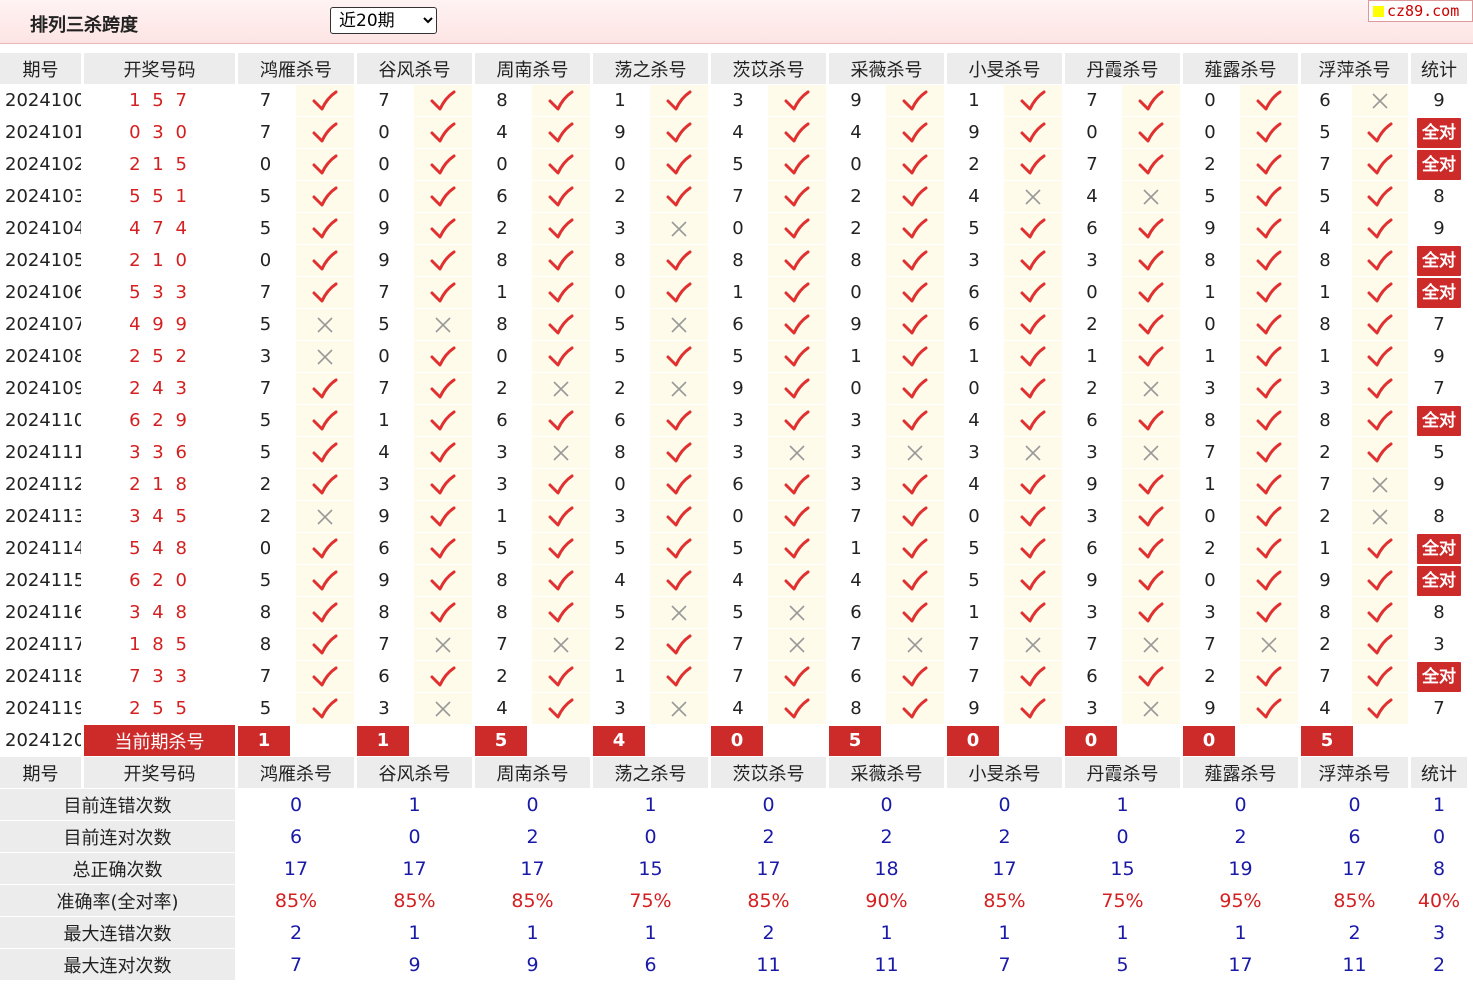 Image resolution: width=1473 pixels, height=984 pixels. Describe the element at coordinates (264, 740) in the screenshot. I see `current-kill-number: 1` at that location.